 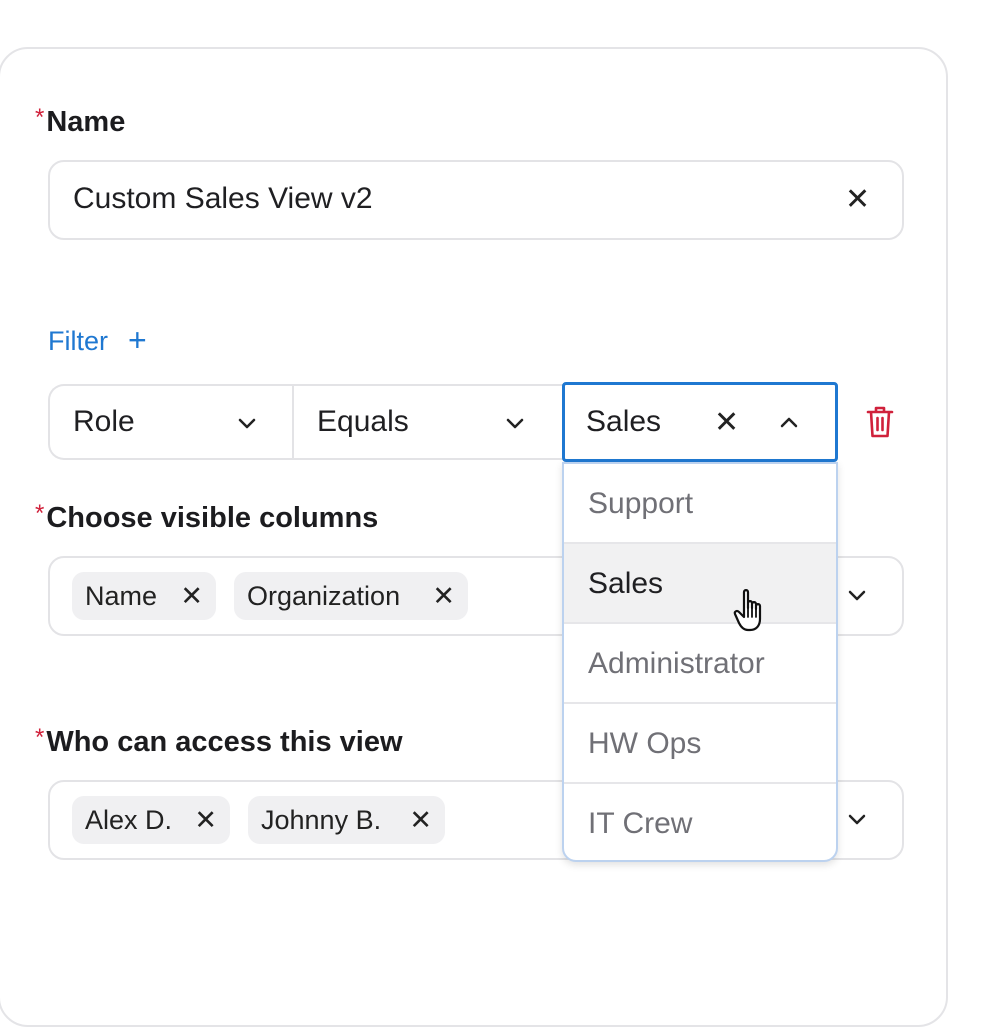 What do you see at coordinates (171, 422) in the screenshot?
I see `filter-field-select: Role` at bounding box center [171, 422].